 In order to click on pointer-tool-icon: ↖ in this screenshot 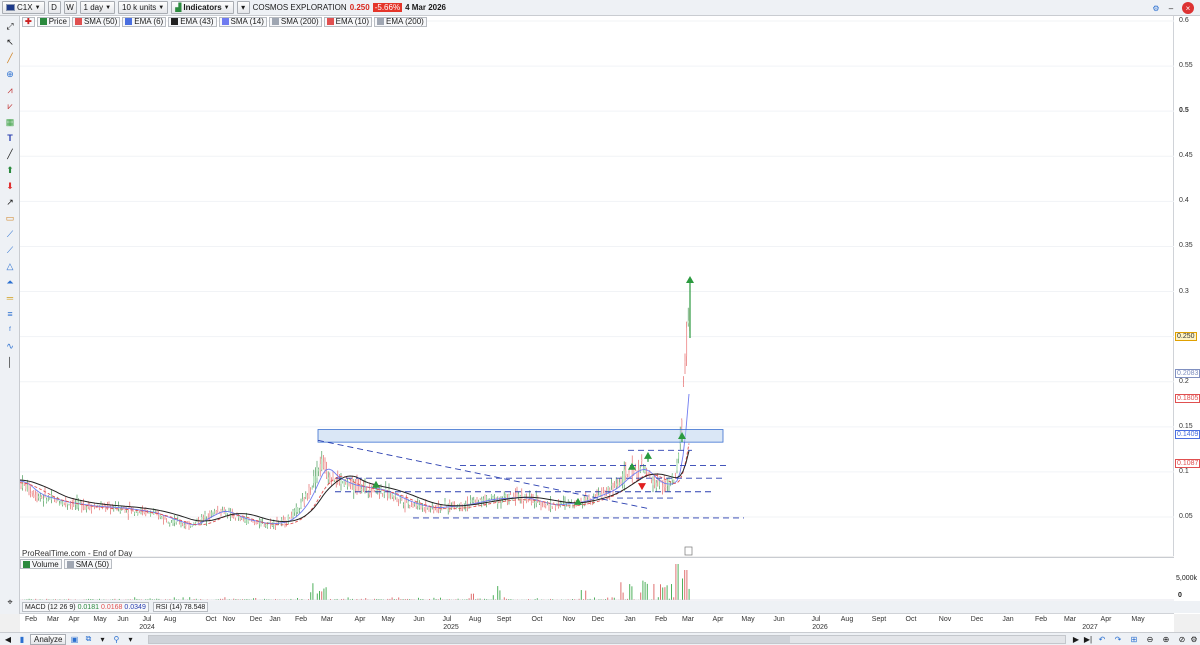, I will do `click(10, 42)`.